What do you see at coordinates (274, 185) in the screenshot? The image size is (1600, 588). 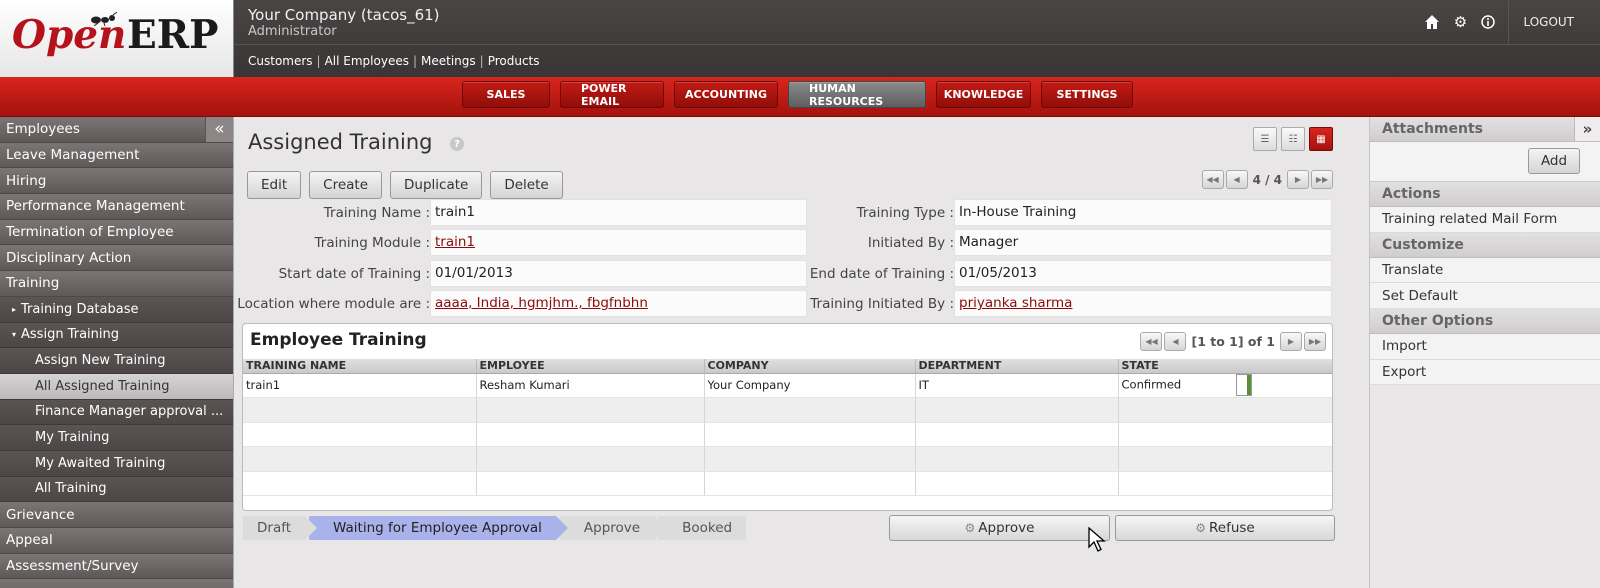 I see `edit-button: Edit` at bounding box center [274, 185].